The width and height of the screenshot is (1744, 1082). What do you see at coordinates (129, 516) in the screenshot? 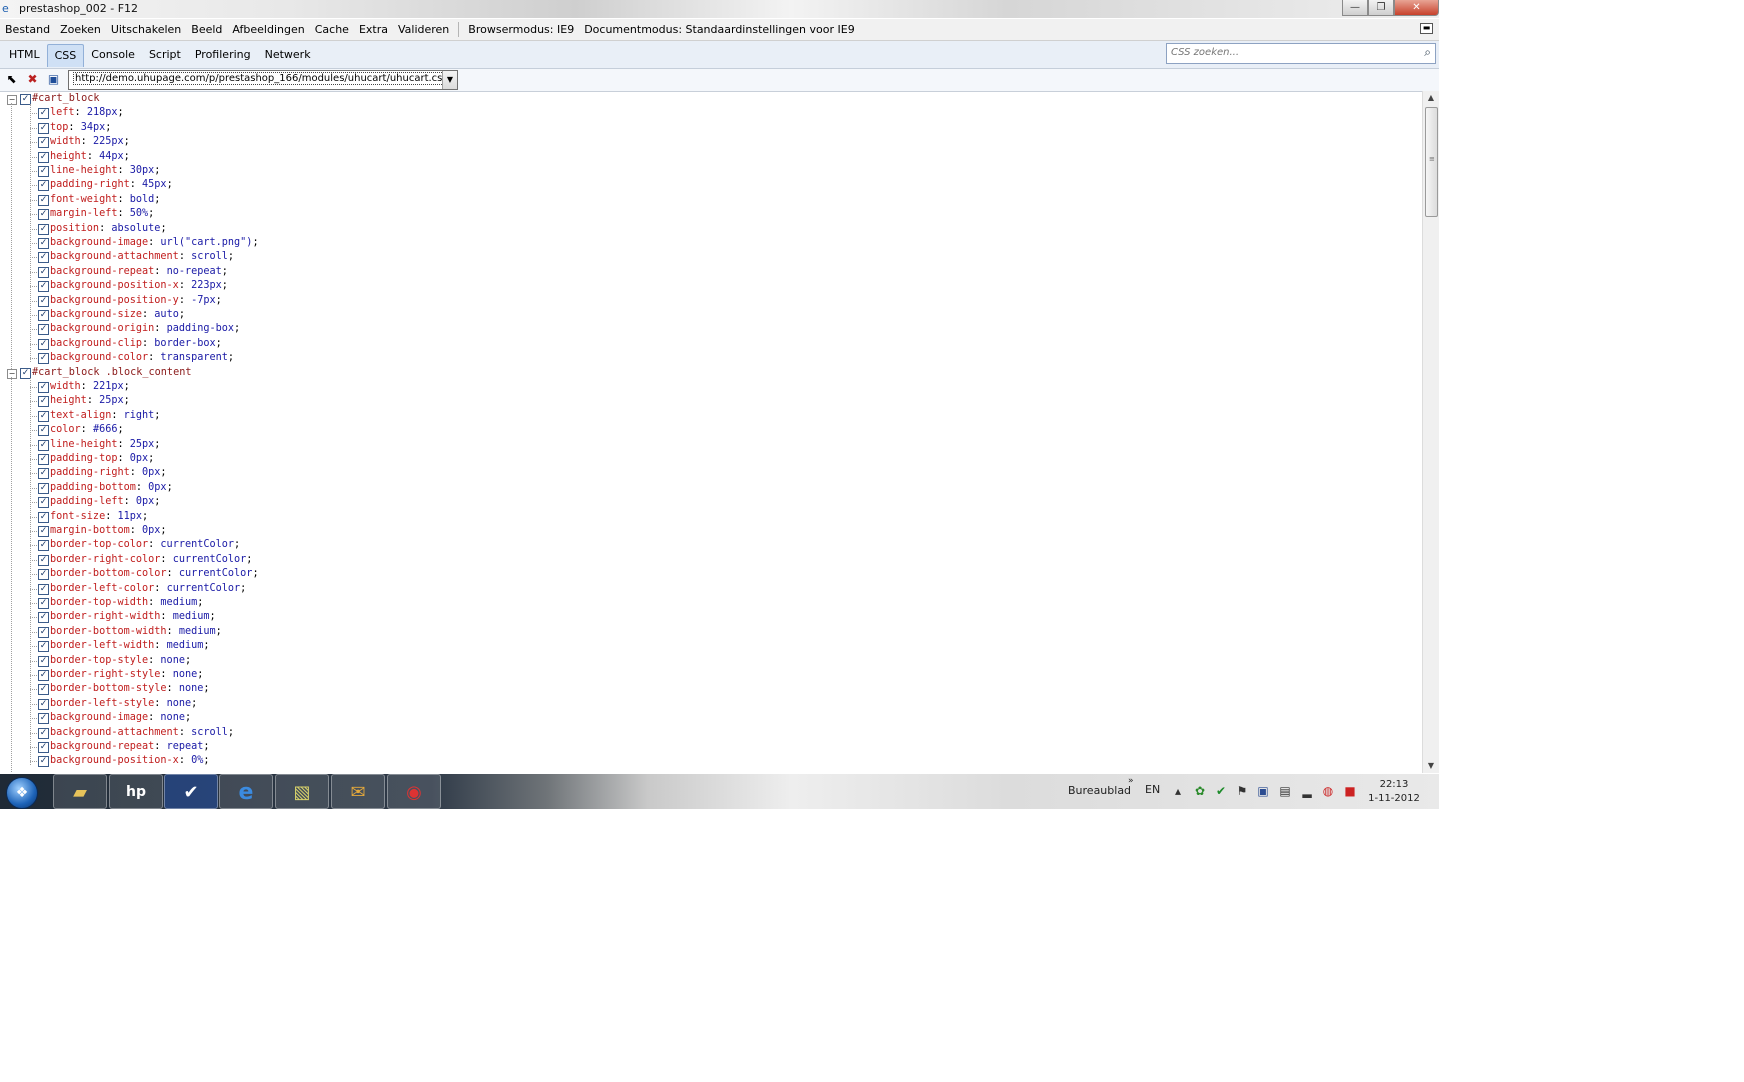
I see `property-value: 11px` at bounding box center [129, 516].